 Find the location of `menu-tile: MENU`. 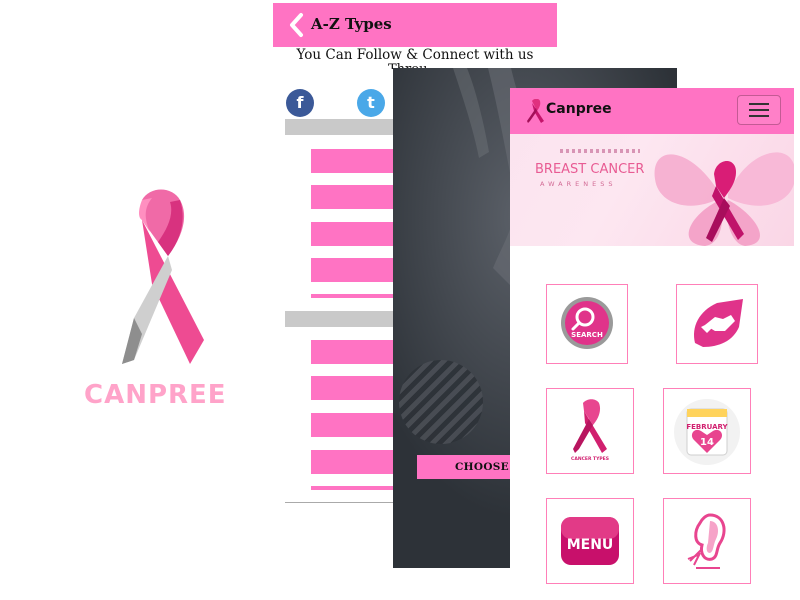

menu-tile: MENU is located at coordinates (590, 541).